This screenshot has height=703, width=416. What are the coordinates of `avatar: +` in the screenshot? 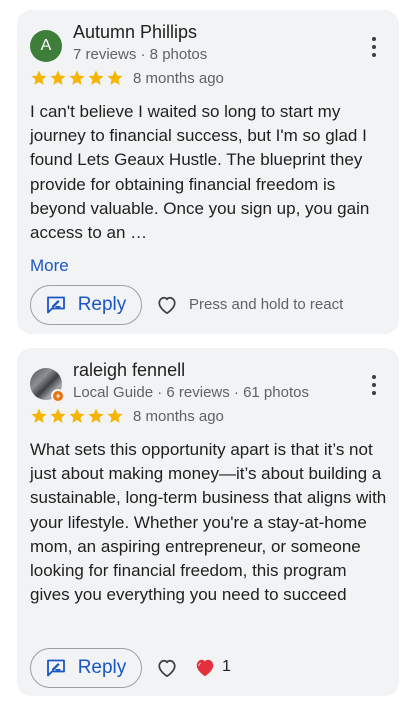 It's located at (47, 385).